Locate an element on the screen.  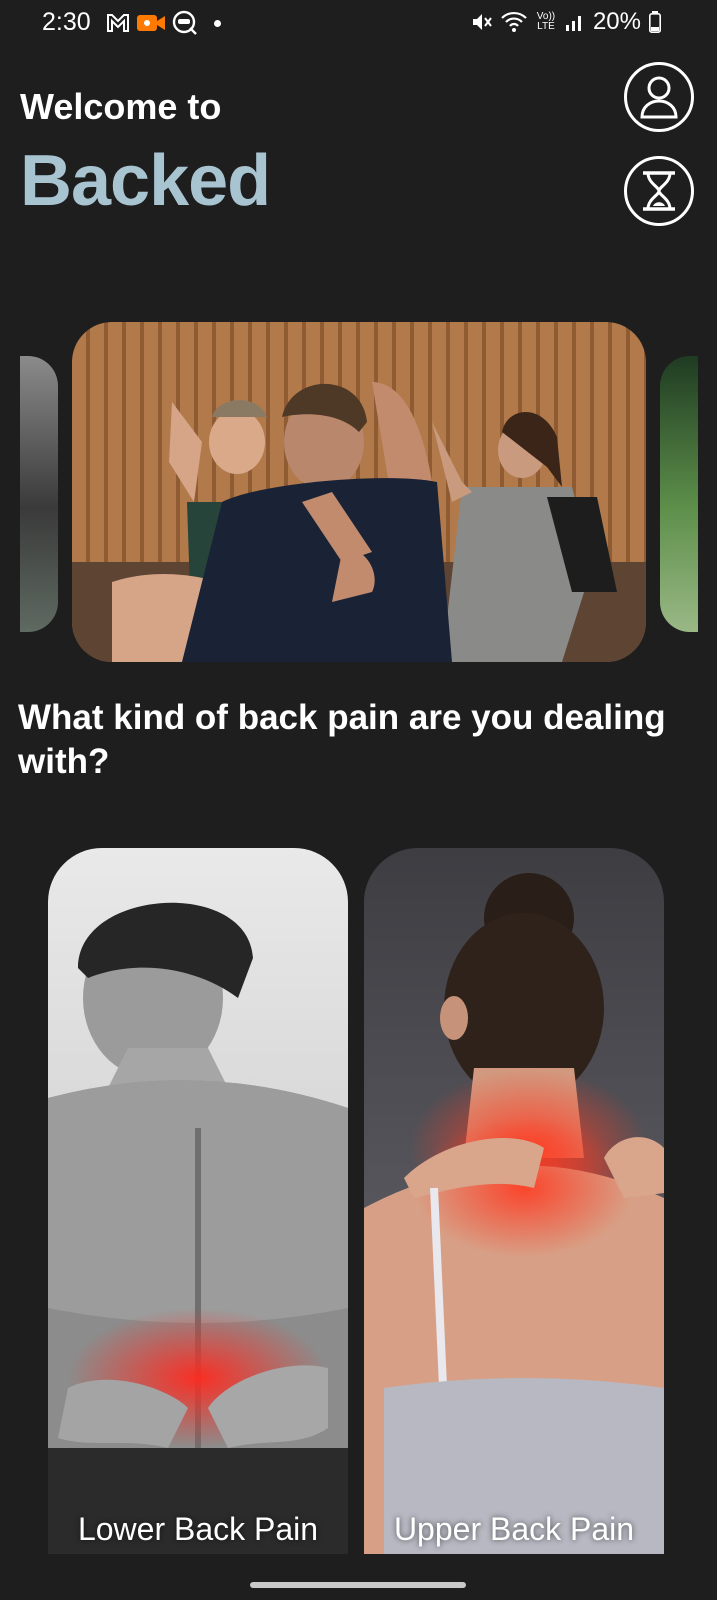
battery-icon is located at coordinates (655, 22).